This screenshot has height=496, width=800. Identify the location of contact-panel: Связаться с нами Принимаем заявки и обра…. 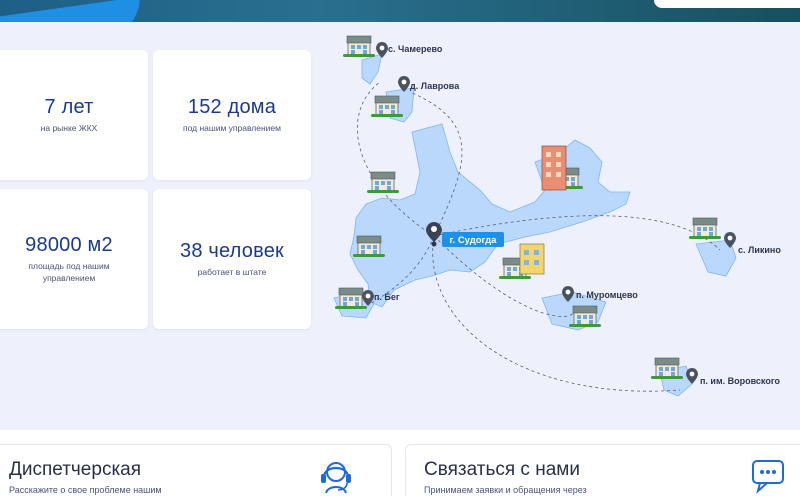
(602, 470).